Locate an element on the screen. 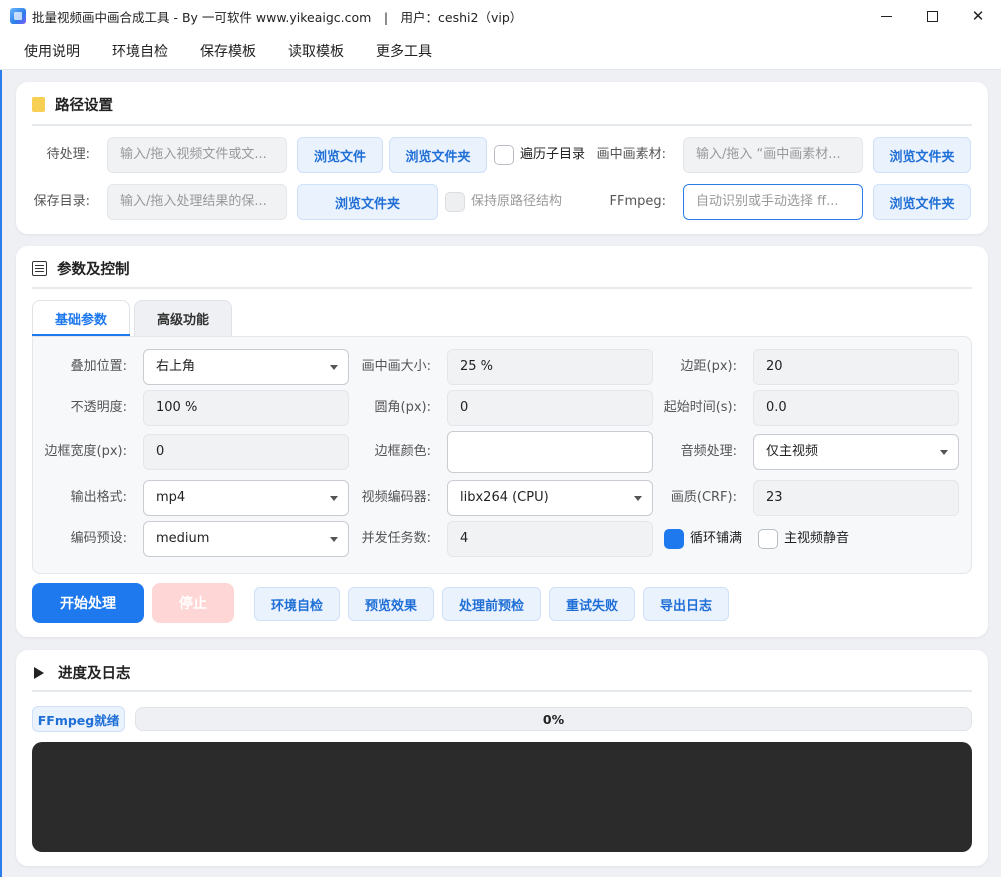 This screenshot has width=1001, height=877. precheck-button: 处理前预检 is located at coordinates (491, 604).